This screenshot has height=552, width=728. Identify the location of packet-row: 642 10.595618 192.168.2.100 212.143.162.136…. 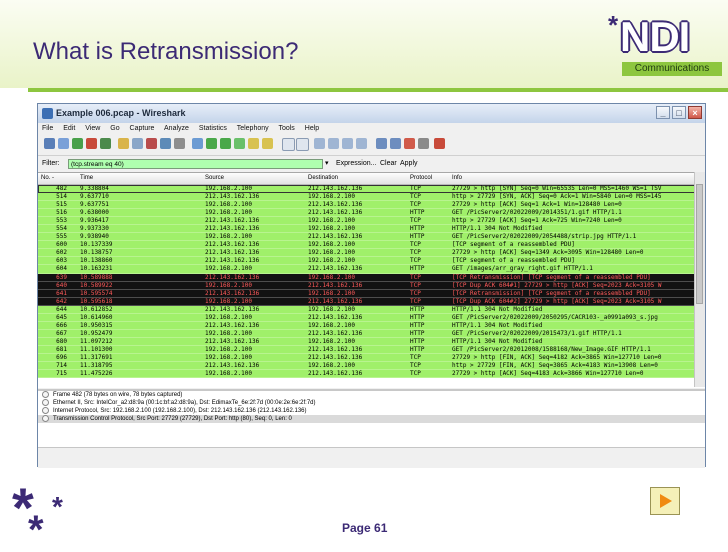
(371, 301).